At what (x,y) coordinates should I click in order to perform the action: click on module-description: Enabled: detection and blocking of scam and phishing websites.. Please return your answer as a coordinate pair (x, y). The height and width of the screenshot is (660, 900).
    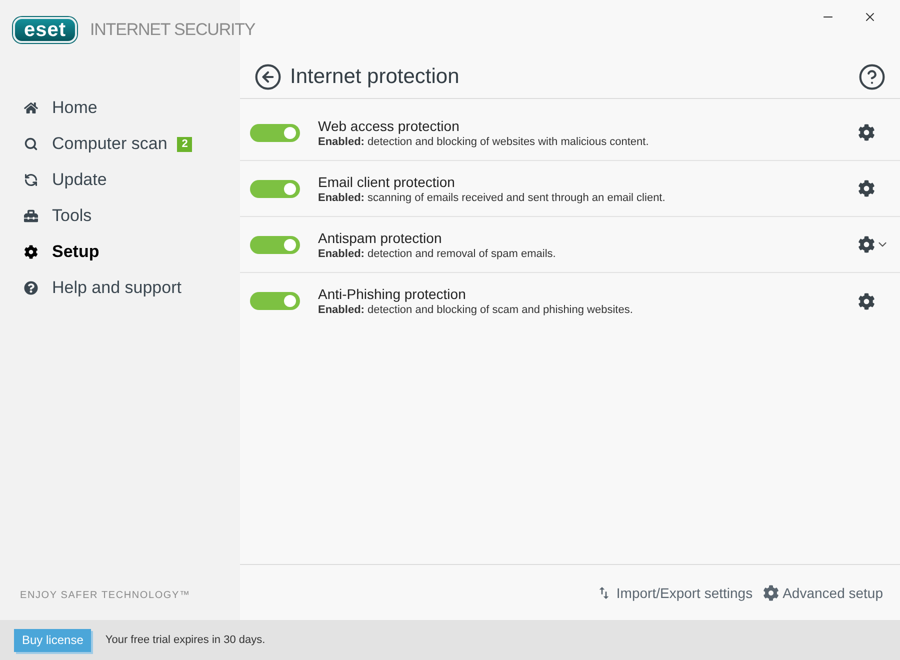
    Looking at the image, I should click on (475, 310).